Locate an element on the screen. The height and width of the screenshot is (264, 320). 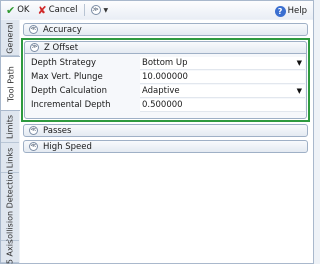
section-passes: ≪ Passes is located at coordinates (165, 130).